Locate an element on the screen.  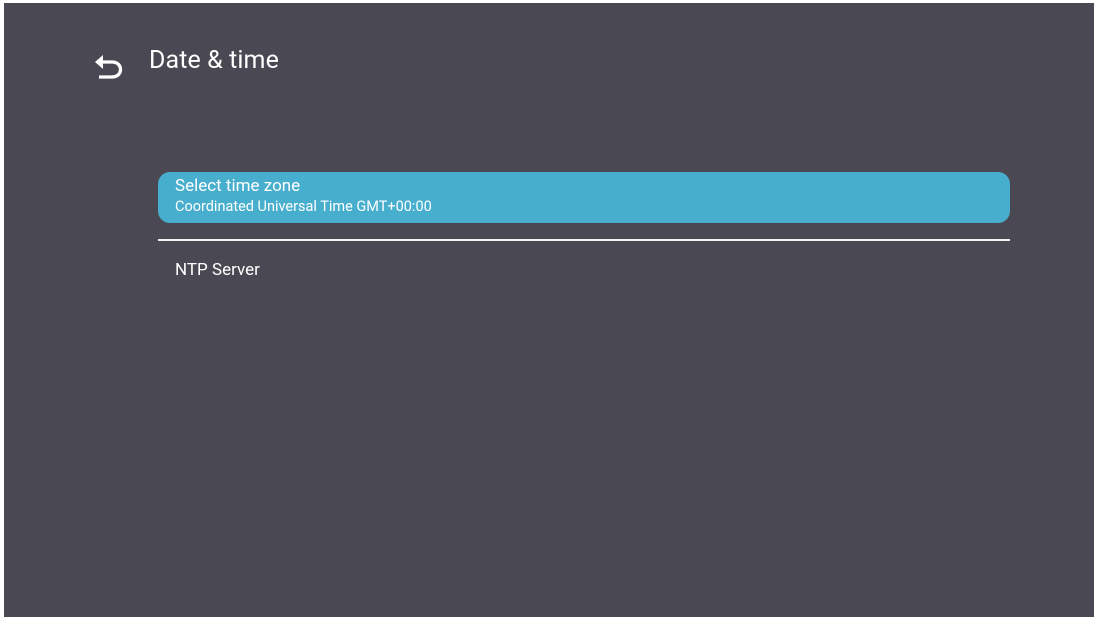
list-item-ntp-server: NTP Server is located at coordinates (584, 261).